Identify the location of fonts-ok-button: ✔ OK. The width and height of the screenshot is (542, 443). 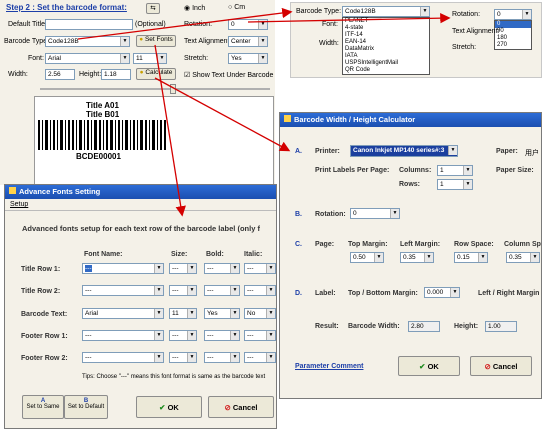
(169, 407).